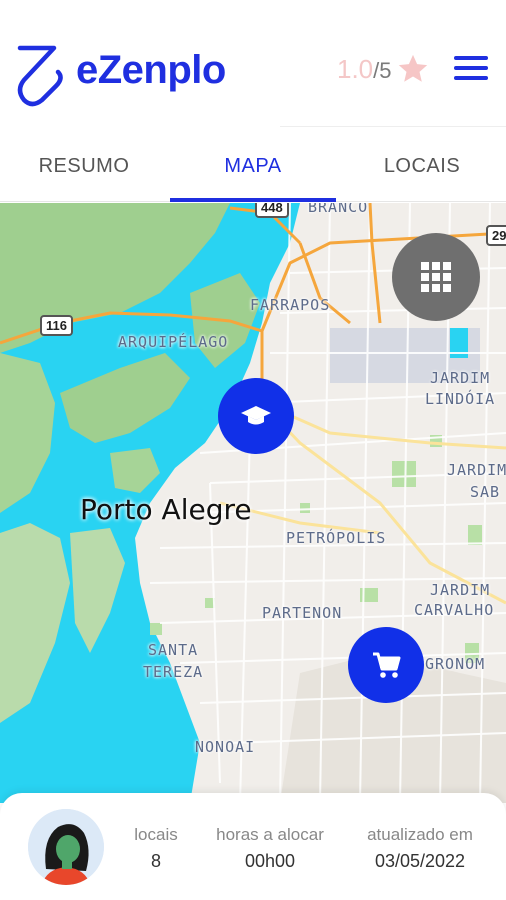  I want to click on road-shield-448: 448, so click(272, 210).